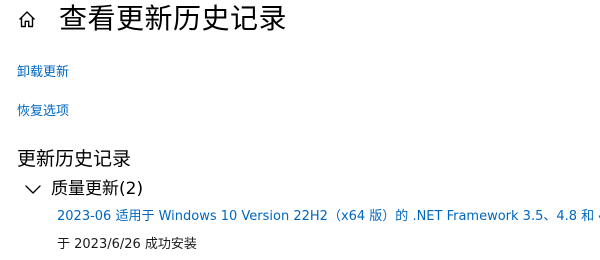 The width and height of the screenshot is (600, 260). I want to click on home-icon, so click(27, 19).